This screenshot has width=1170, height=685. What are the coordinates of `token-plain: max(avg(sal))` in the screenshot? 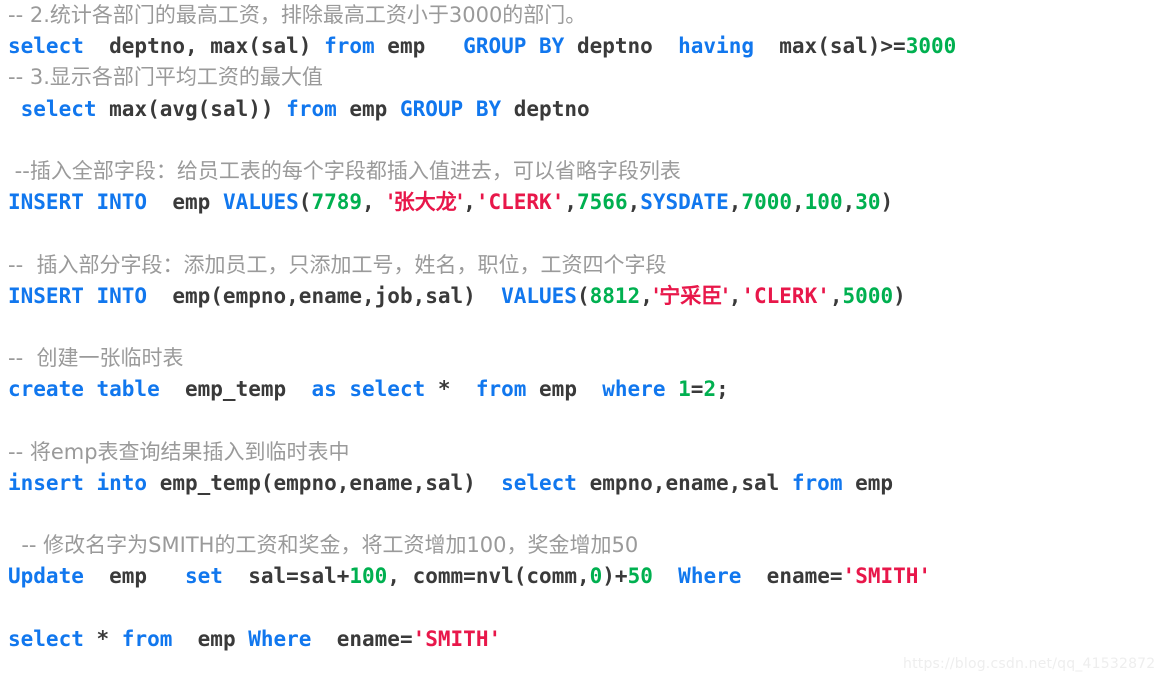 It's located at (191, 108).